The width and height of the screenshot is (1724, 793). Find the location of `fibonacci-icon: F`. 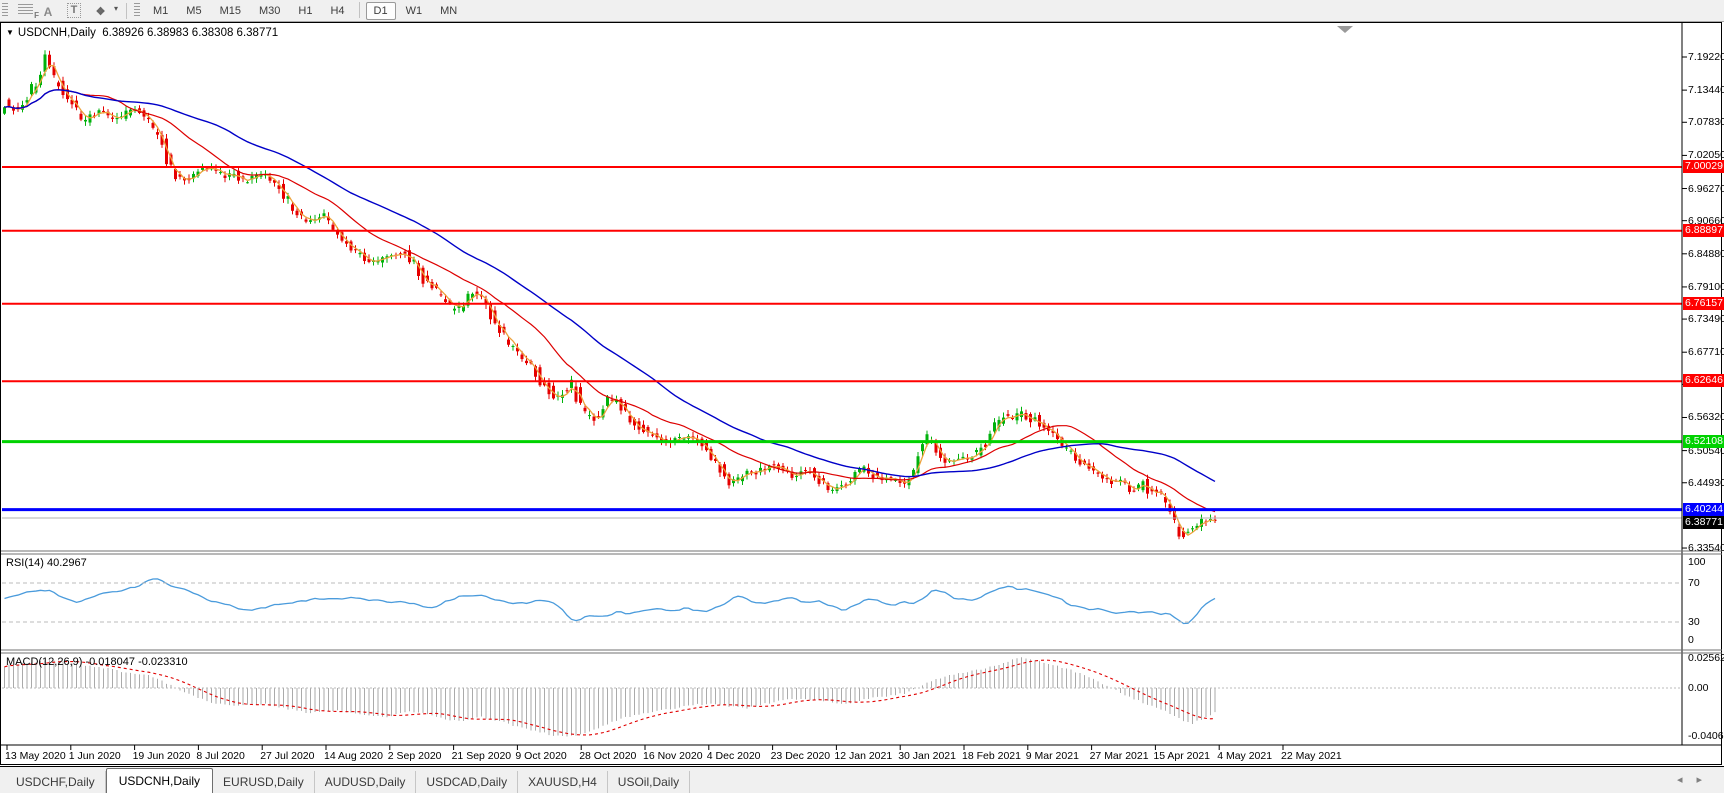

fibonacci-icon: F is located at coordinates (28, 12).